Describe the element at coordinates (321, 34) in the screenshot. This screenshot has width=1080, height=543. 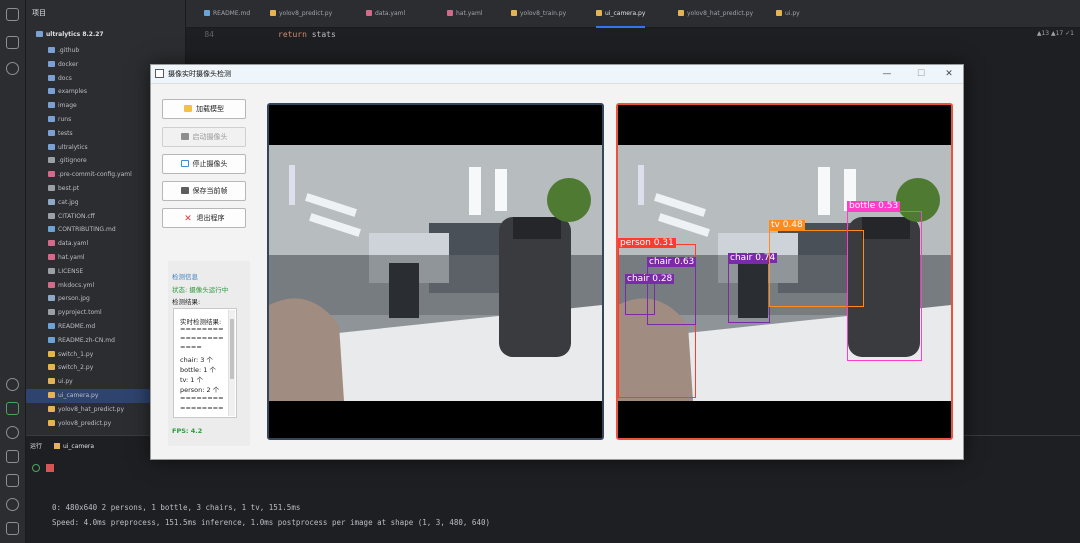
I see `code-text: stats` at that location.